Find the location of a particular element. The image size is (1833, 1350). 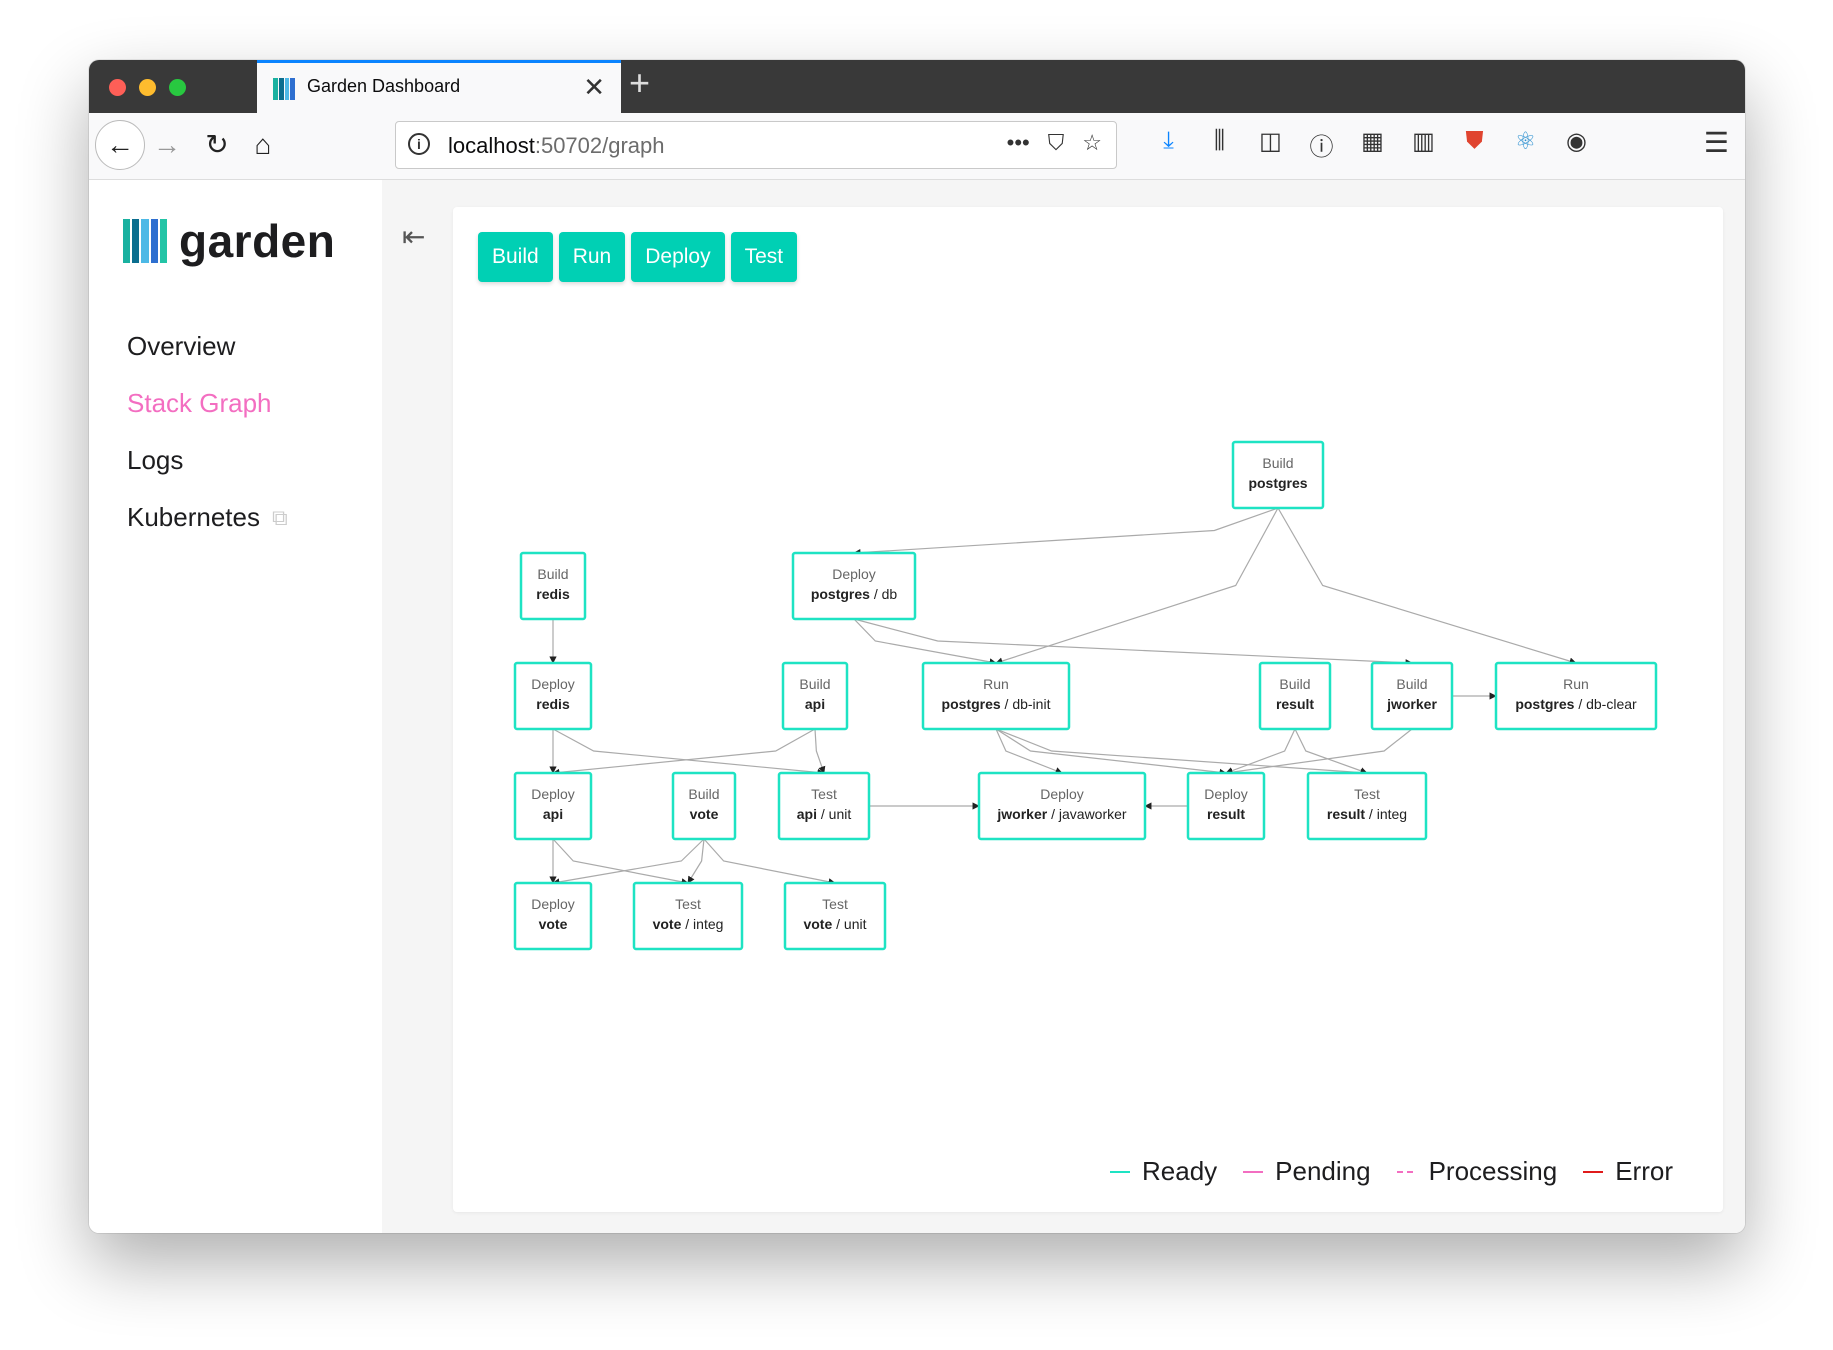

reload-icon: ↻ is located at coordinates (217, 145).